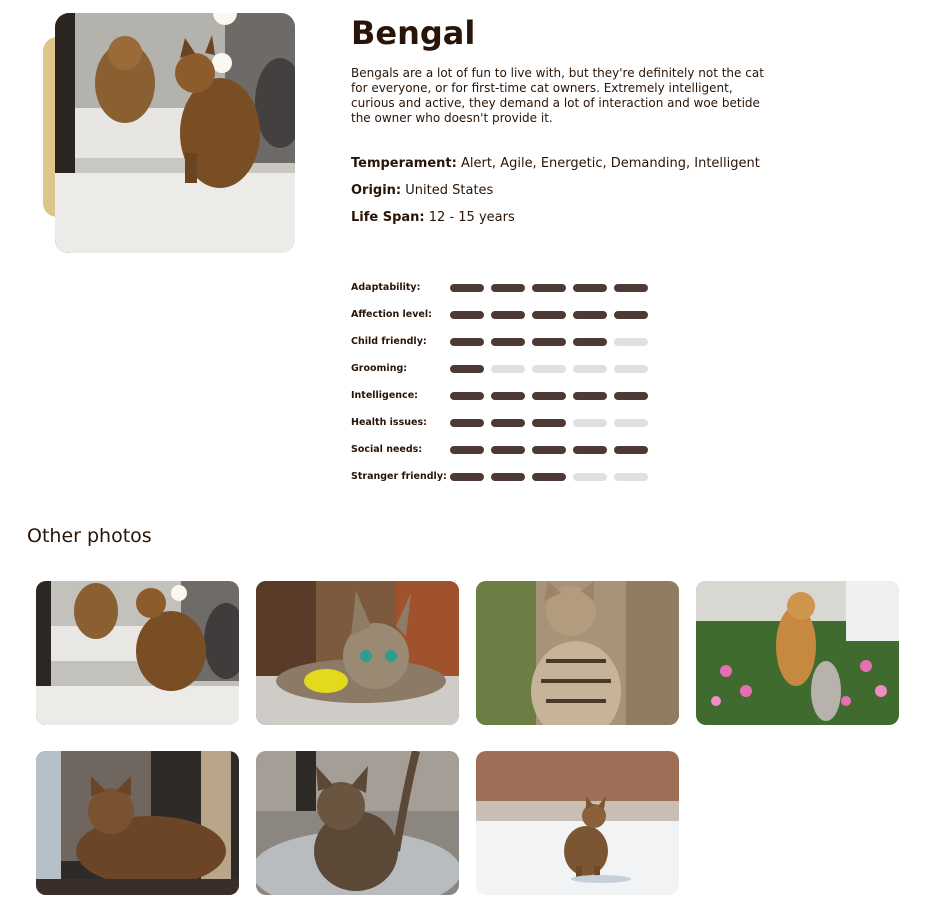 This screenshot has height=918, width=933. What do you see at coordinates (566, 218) in the screenshot?
I see `life-span-row: Life Span: 12 - 15 years` at bounding box center [566, 218].